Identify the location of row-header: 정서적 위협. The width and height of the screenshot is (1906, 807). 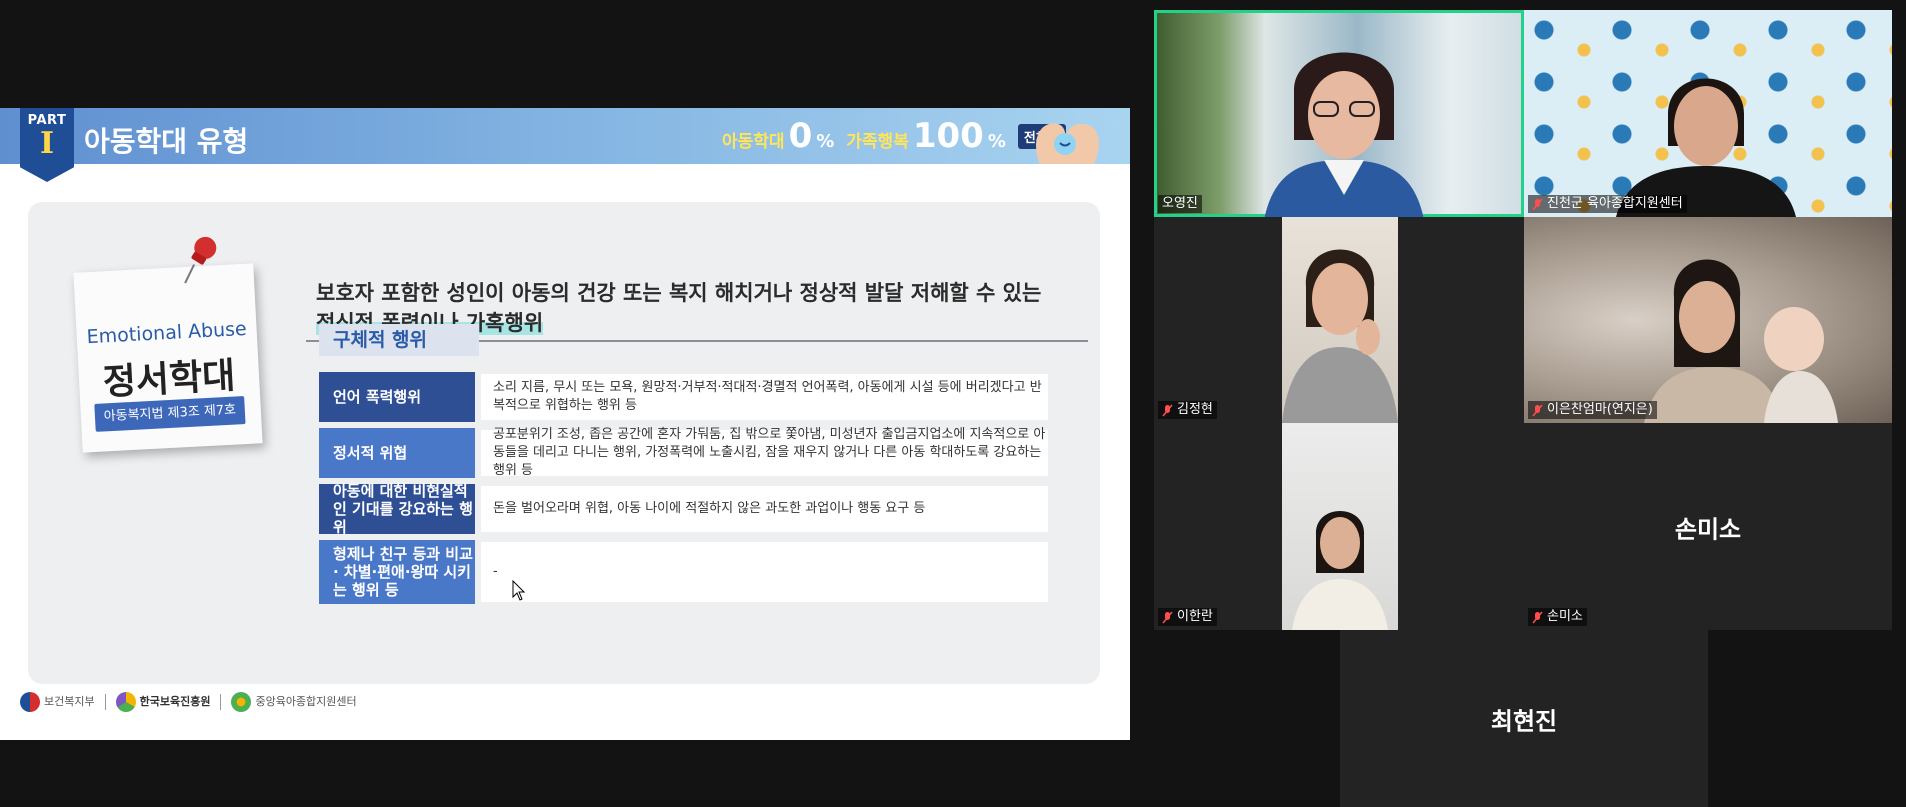
(397, 453).